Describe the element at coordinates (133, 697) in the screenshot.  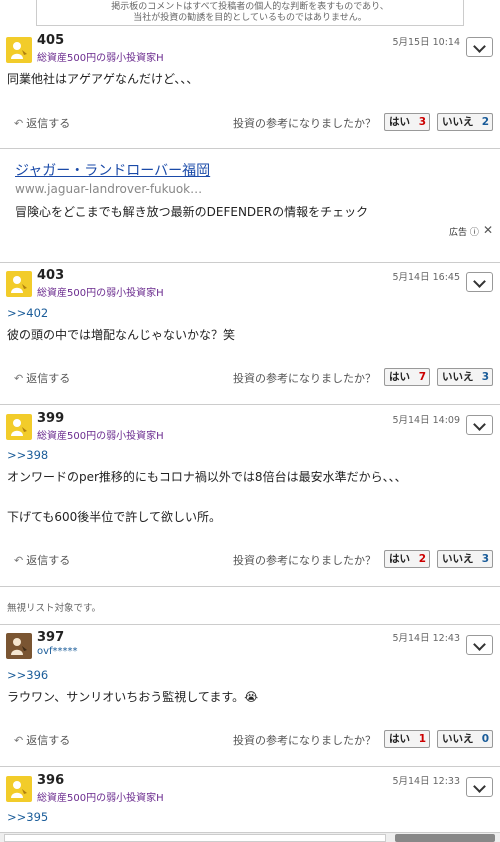
I see `post-body-line: ラウワン、サンリオいちおう監視してます。😭` at that location.